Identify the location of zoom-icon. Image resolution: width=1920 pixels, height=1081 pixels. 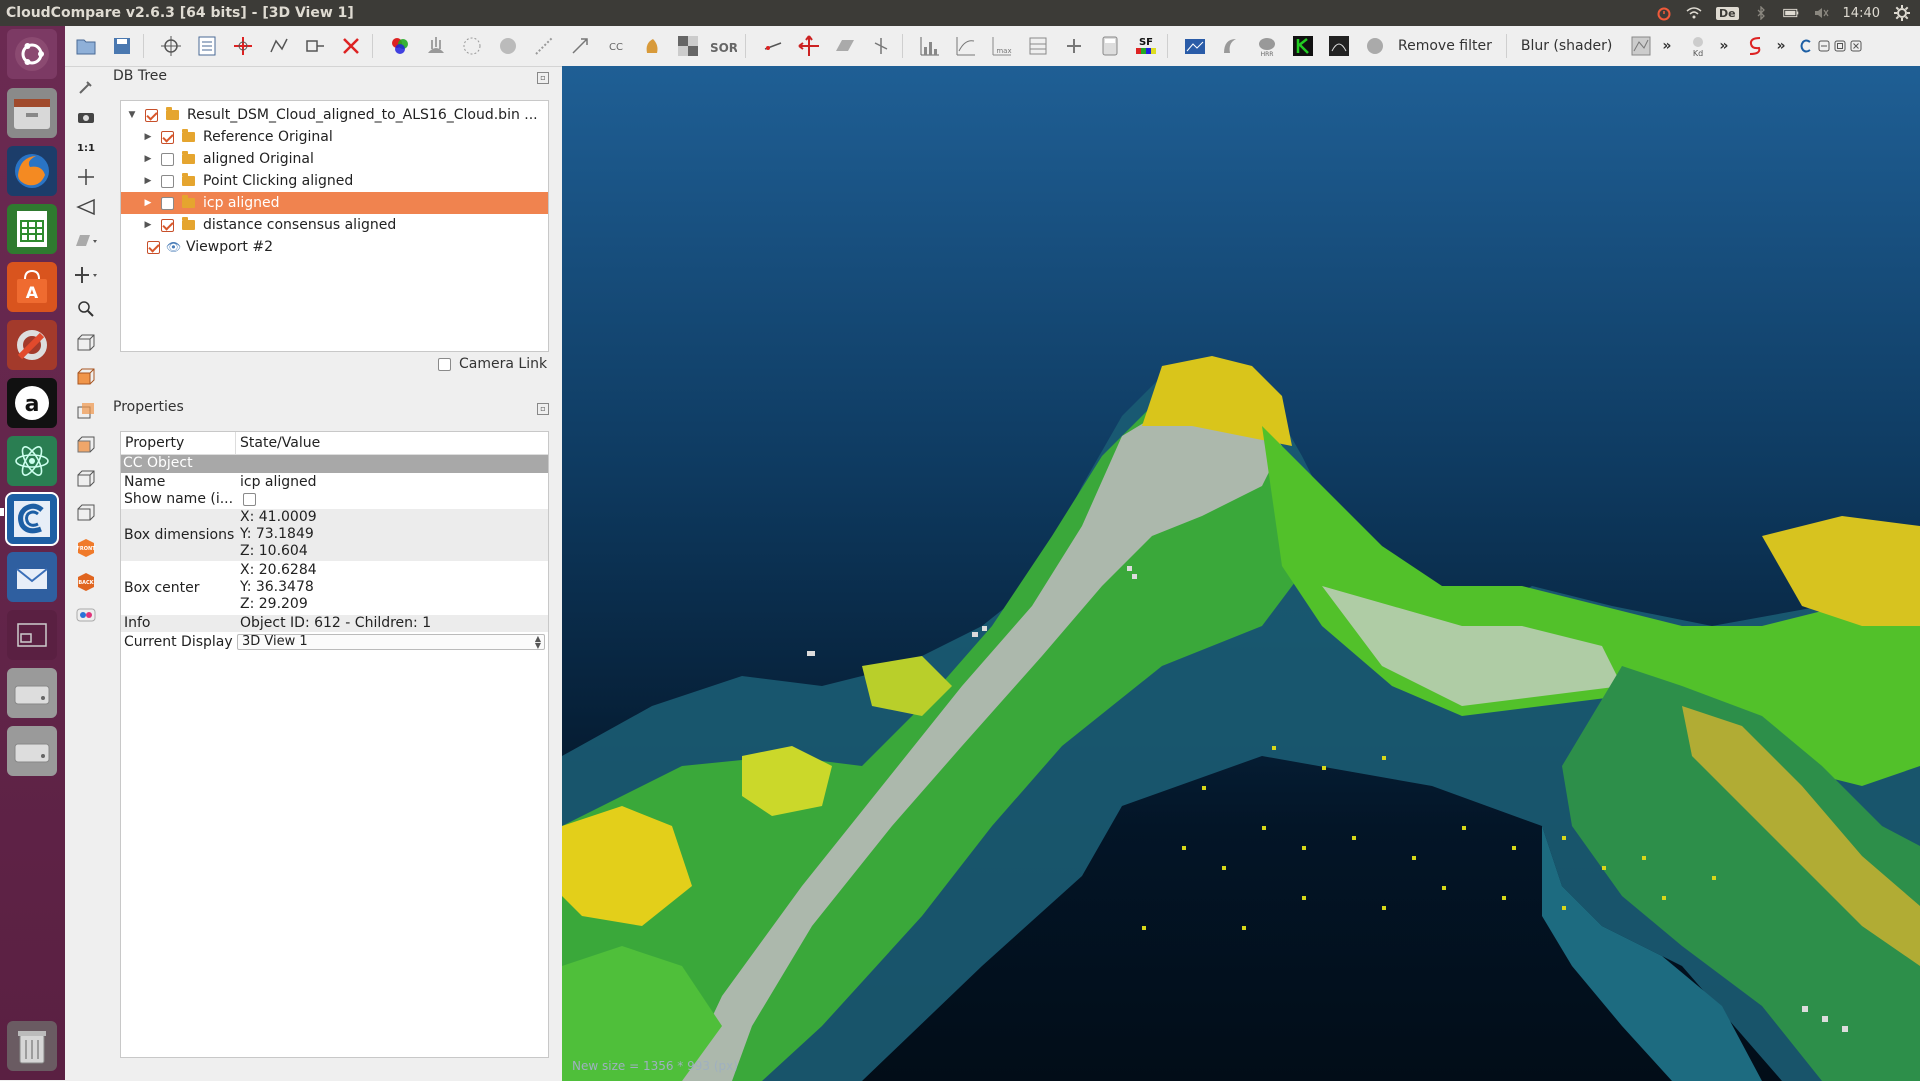
(86, 309).